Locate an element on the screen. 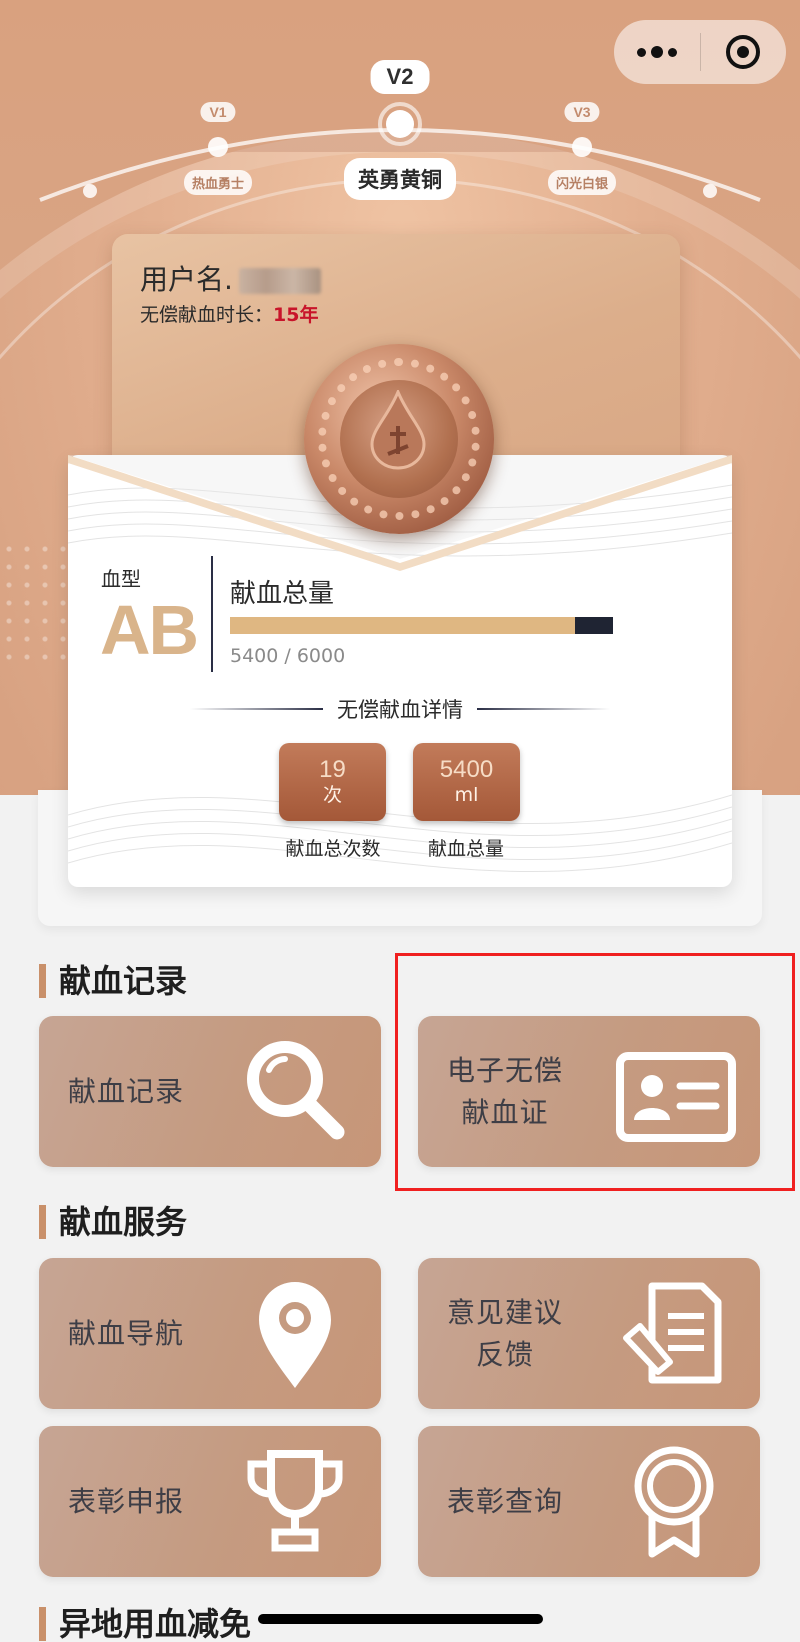 This screenshot has height=1642, width=800. stat-count-caption: 献血总次数 is located at coordinates (333, 849).